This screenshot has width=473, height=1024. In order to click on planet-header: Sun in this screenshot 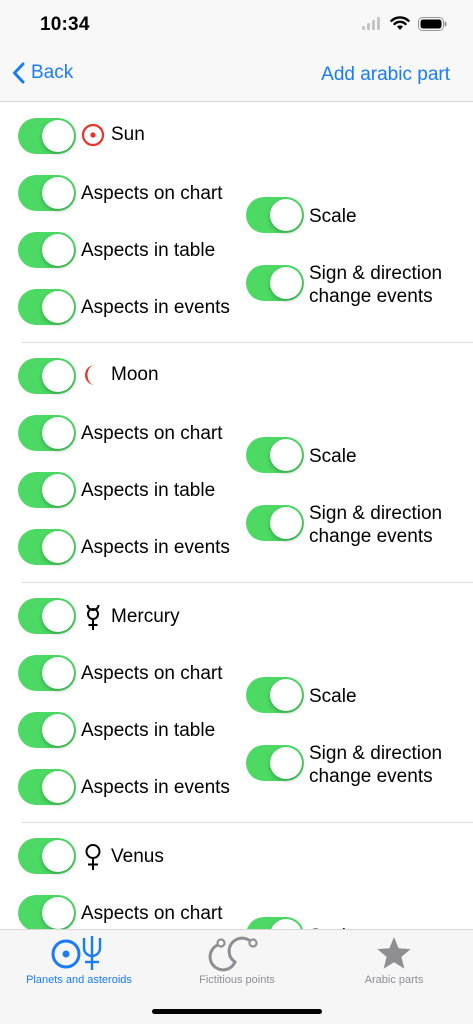, I will do `click(113, 135)`.